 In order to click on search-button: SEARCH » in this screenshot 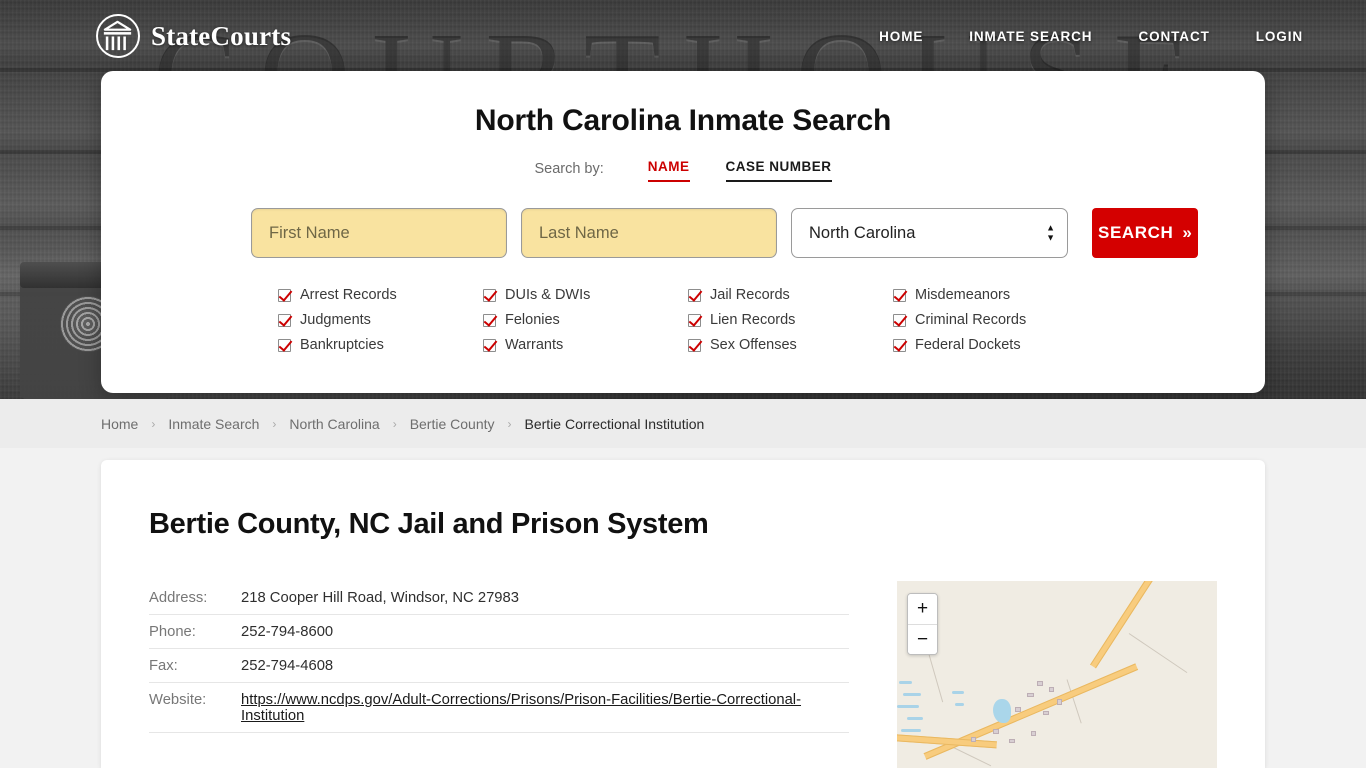, I will do `click(1145, 233)`.